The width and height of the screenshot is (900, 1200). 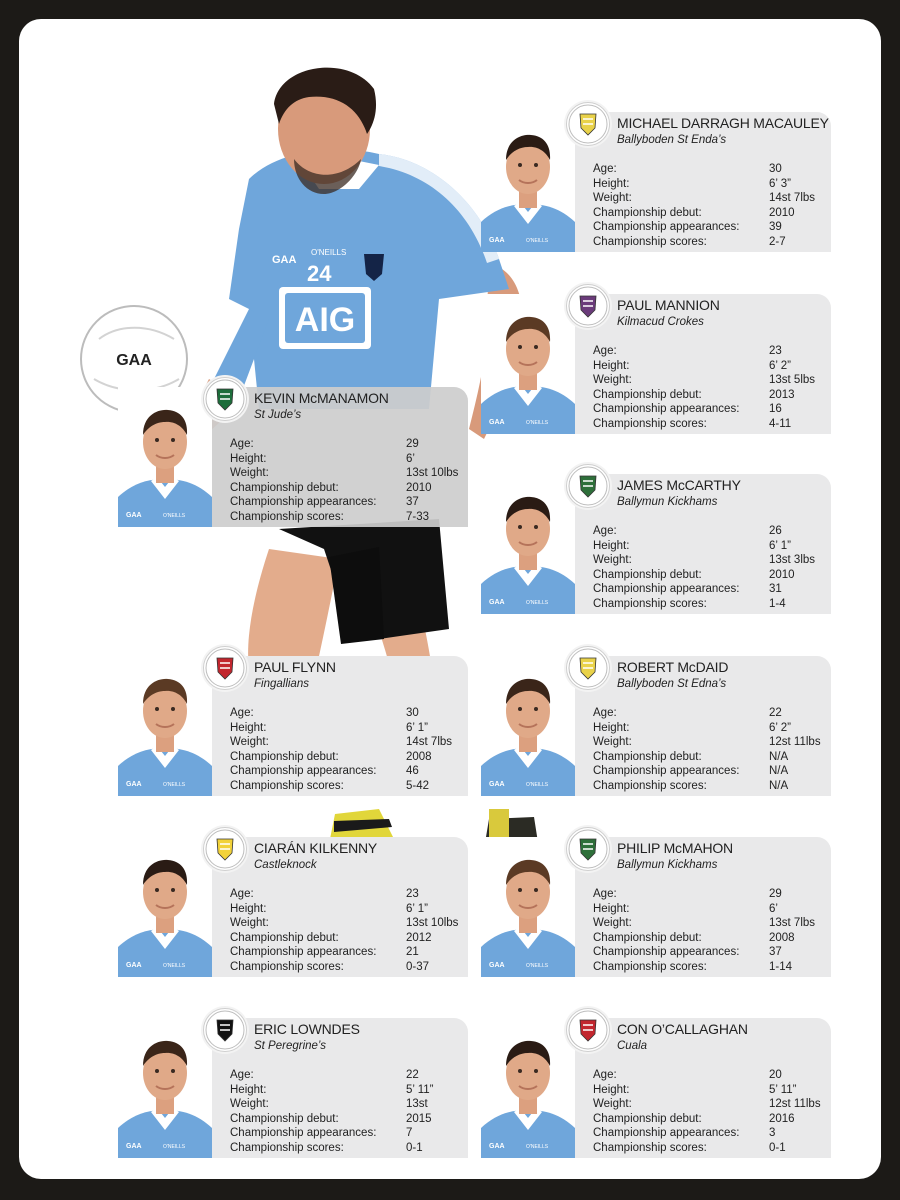 I want to click on stat-value-debut: 2015, so click(x=419, y=1118).